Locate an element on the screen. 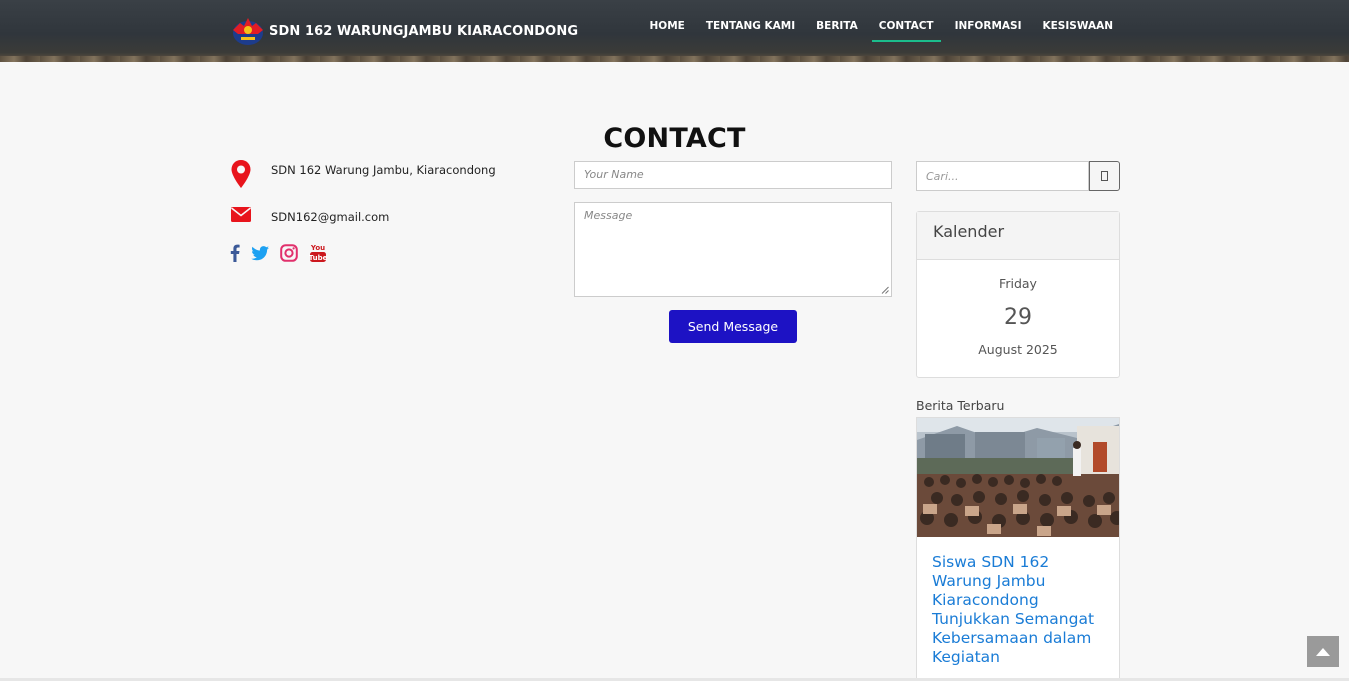  chevron-up-icon is located at coordinates (1323, 652).